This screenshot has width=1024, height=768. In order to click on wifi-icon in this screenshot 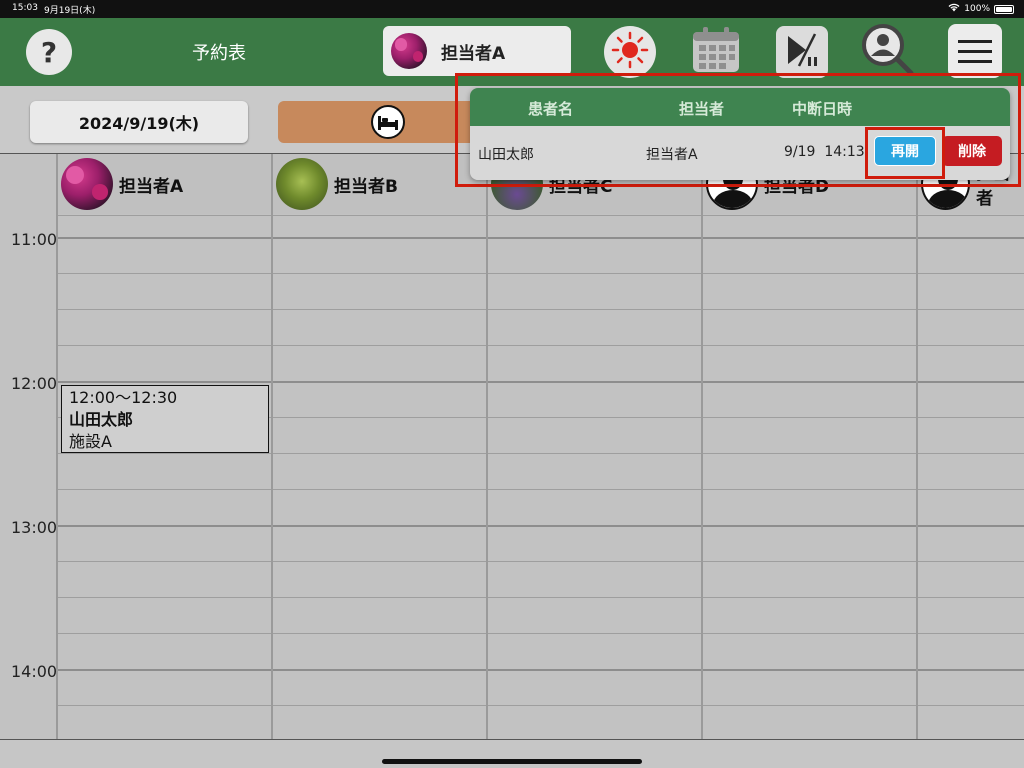, I will do `click(954, 9)`.